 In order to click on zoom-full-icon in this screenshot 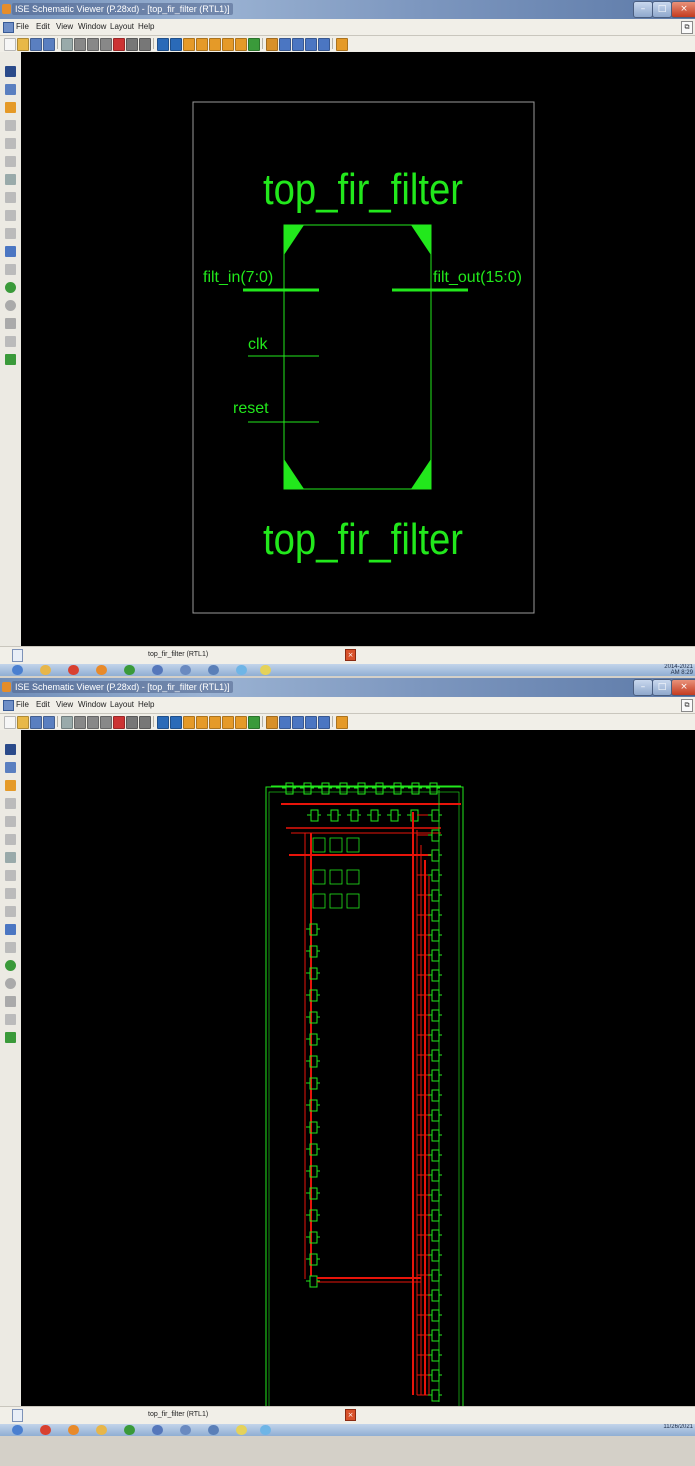, I will do `click(215, 44)`.